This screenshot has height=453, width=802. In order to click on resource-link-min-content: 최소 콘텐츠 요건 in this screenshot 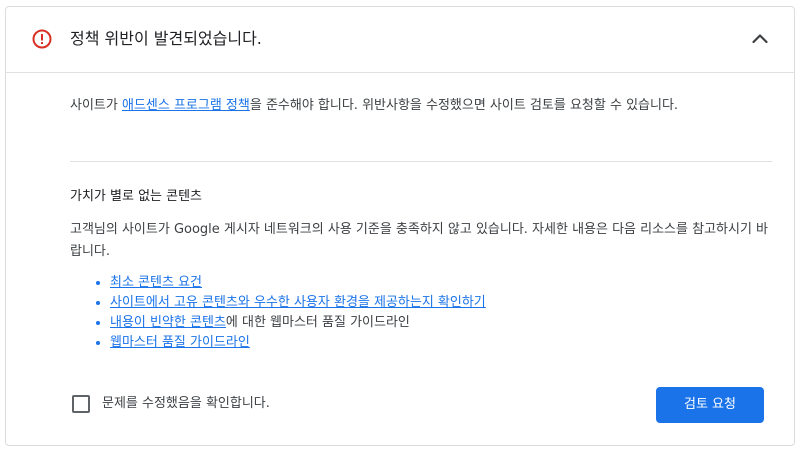, I will do `click(156, 282)`.